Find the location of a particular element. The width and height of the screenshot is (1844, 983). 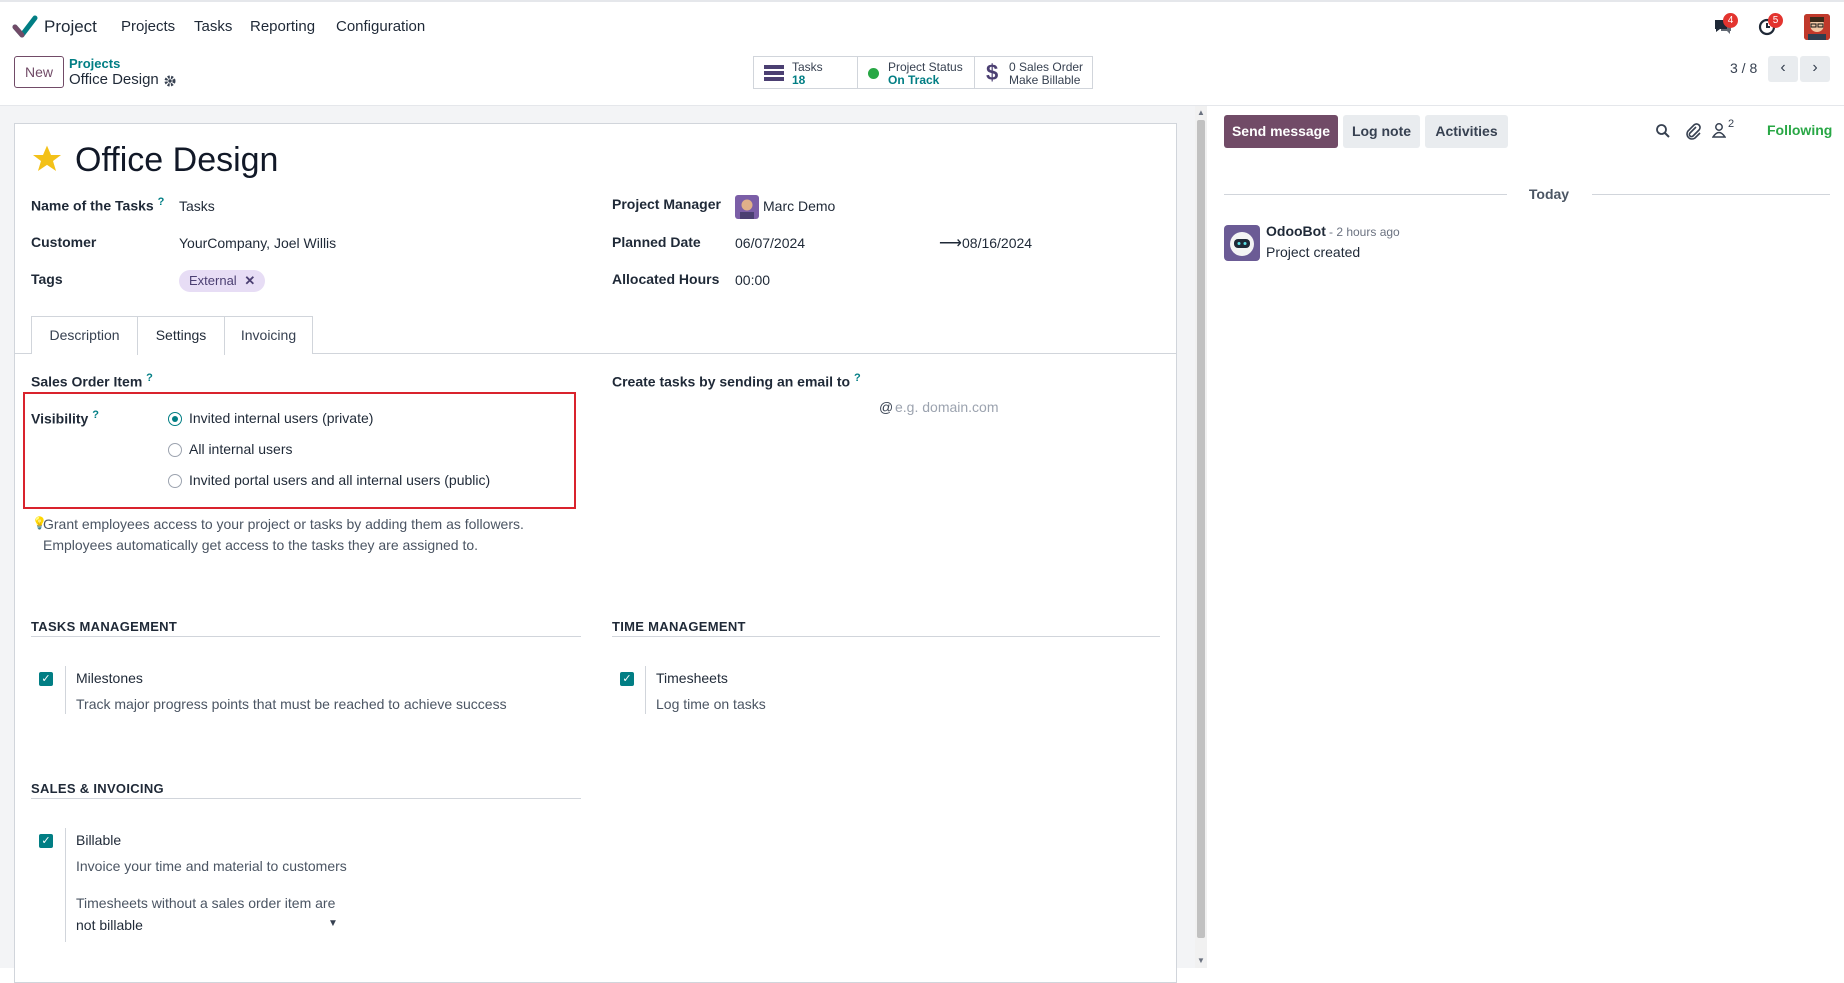

project-title: Office Design is located at coordinates (176, 160).